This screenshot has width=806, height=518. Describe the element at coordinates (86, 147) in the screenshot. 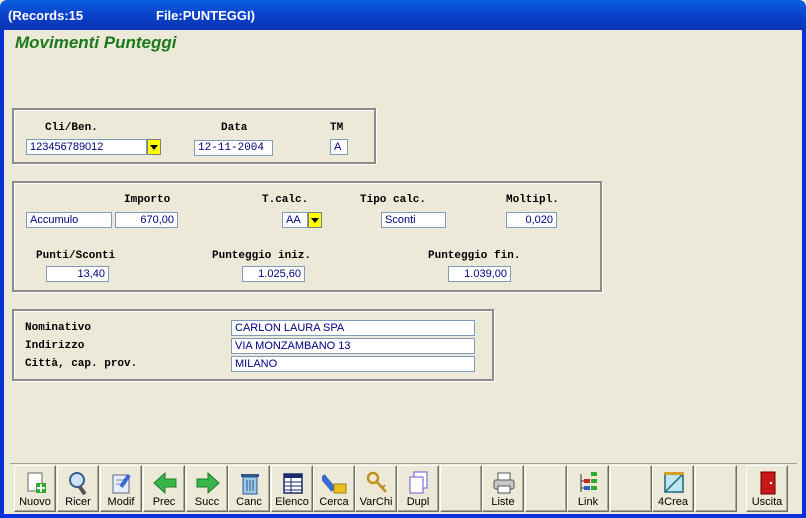

I see `cli-field: 123456789012` at that location.